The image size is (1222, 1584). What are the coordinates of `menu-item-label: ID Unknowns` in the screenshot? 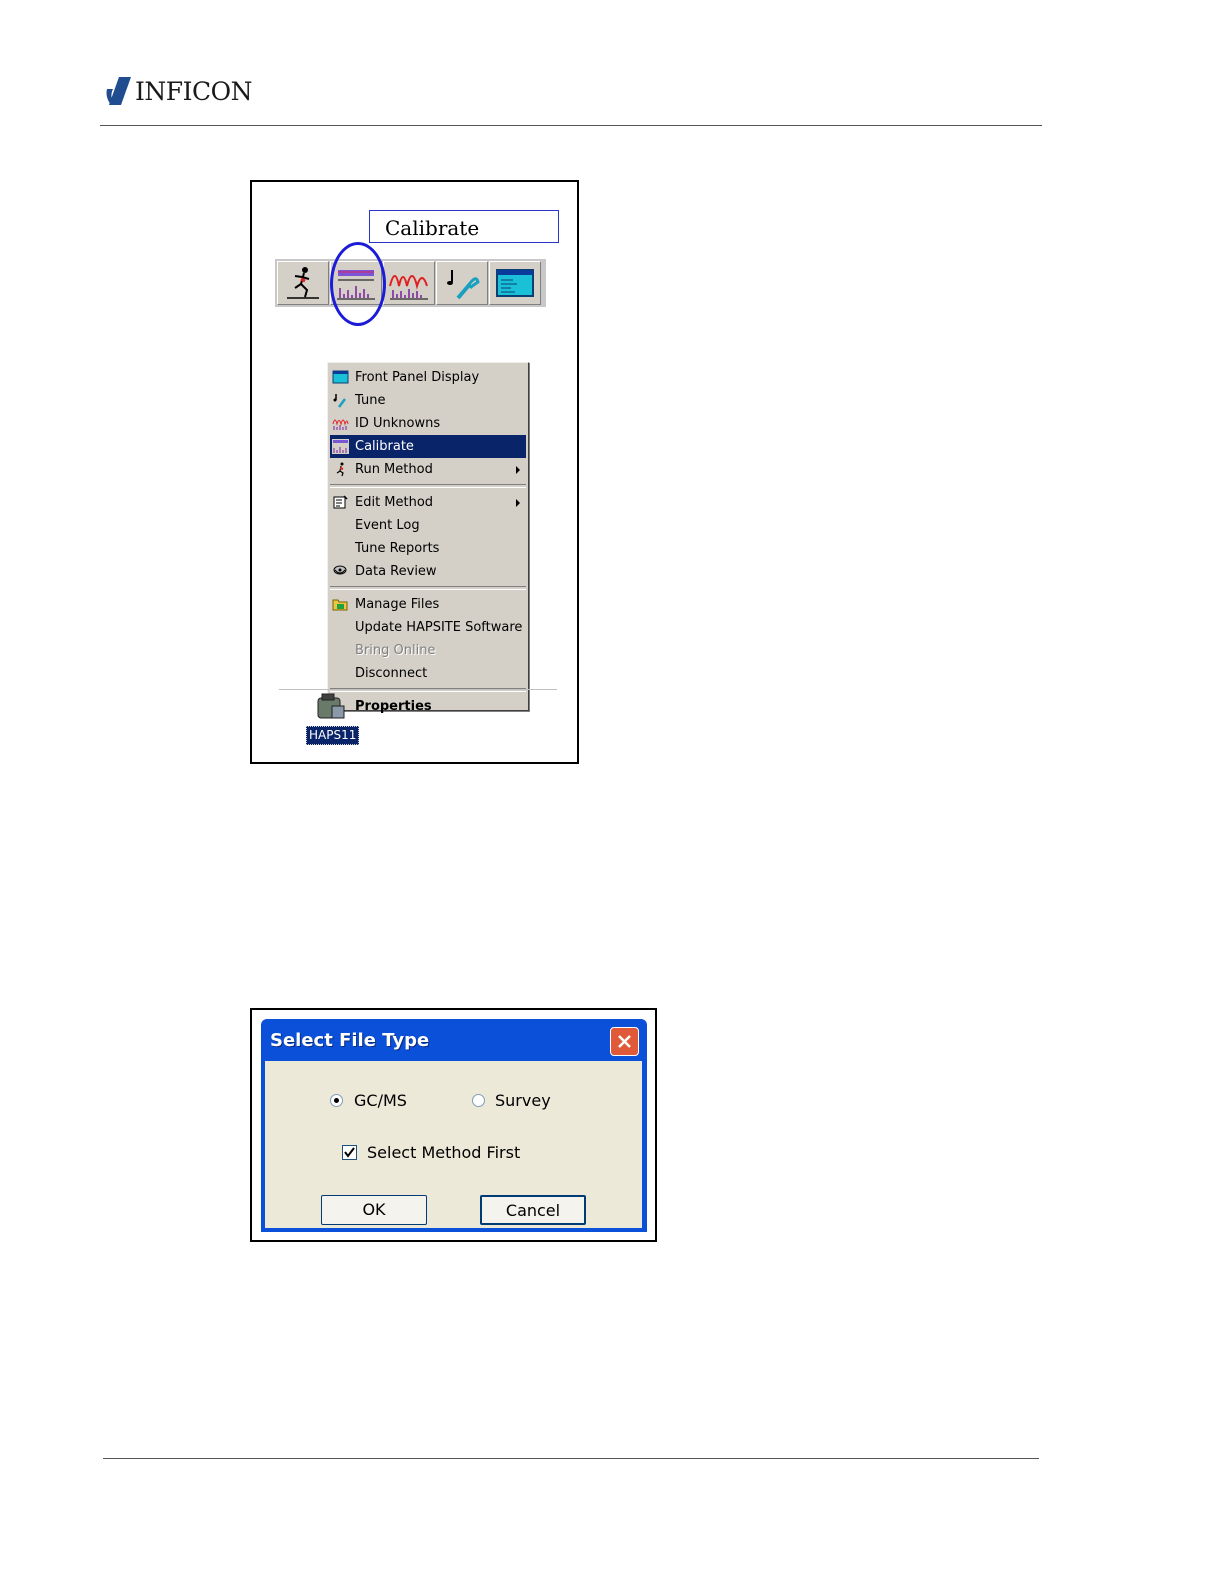 It's located at (398, 423).